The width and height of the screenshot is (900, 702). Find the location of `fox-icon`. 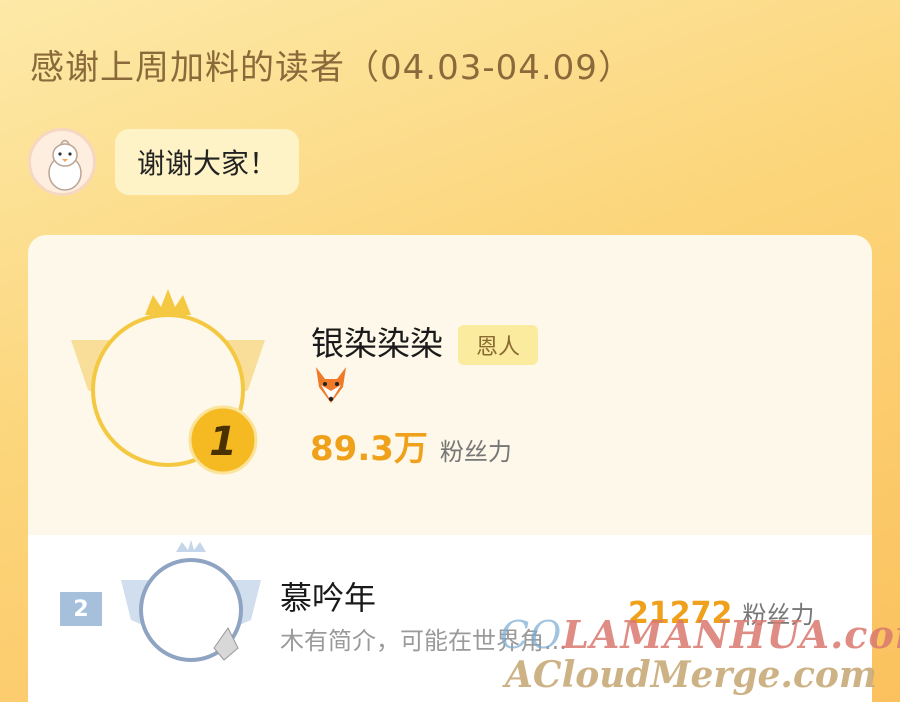

fox-icon is located at coordinates (331, 385).